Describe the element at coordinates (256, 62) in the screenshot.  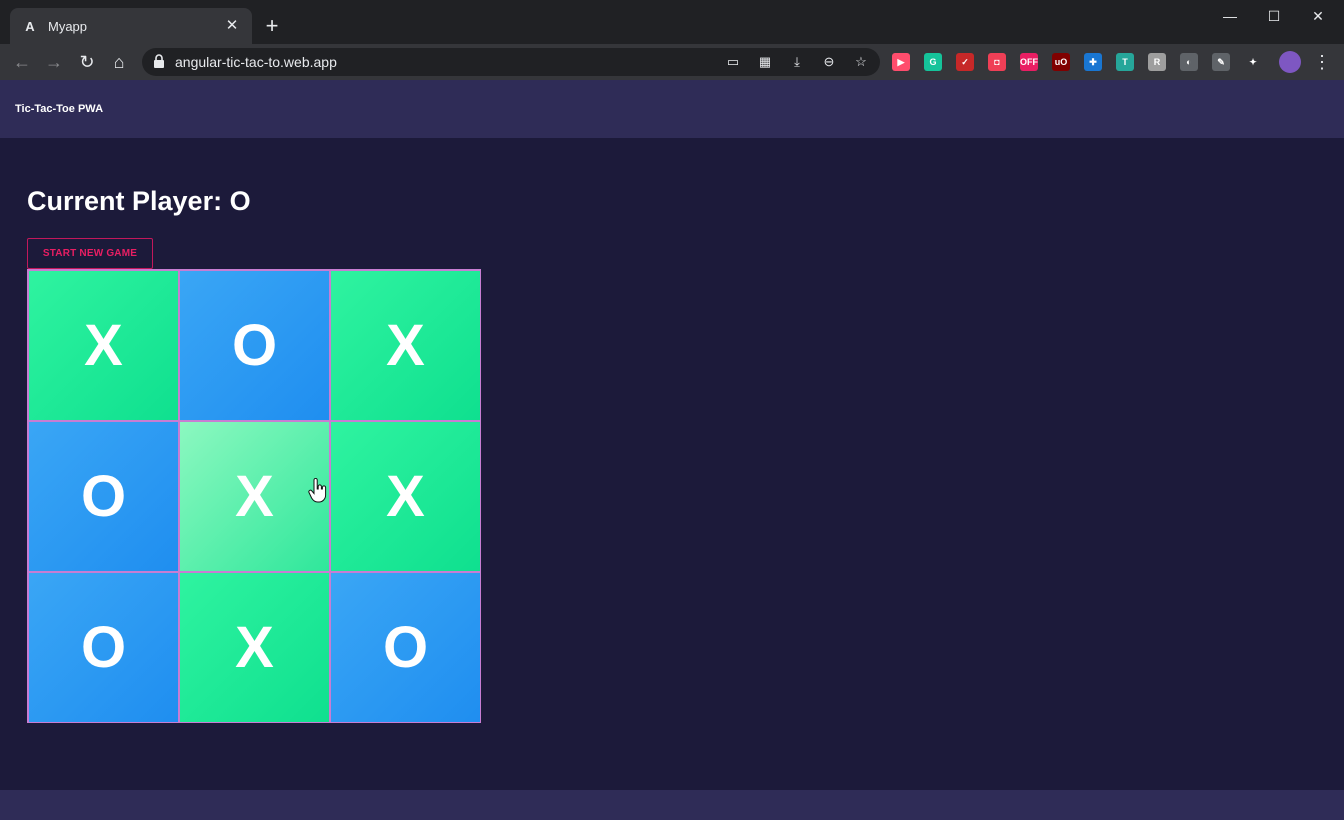
I see `url-text: angular-tic-tac-to.web.app` at that location.